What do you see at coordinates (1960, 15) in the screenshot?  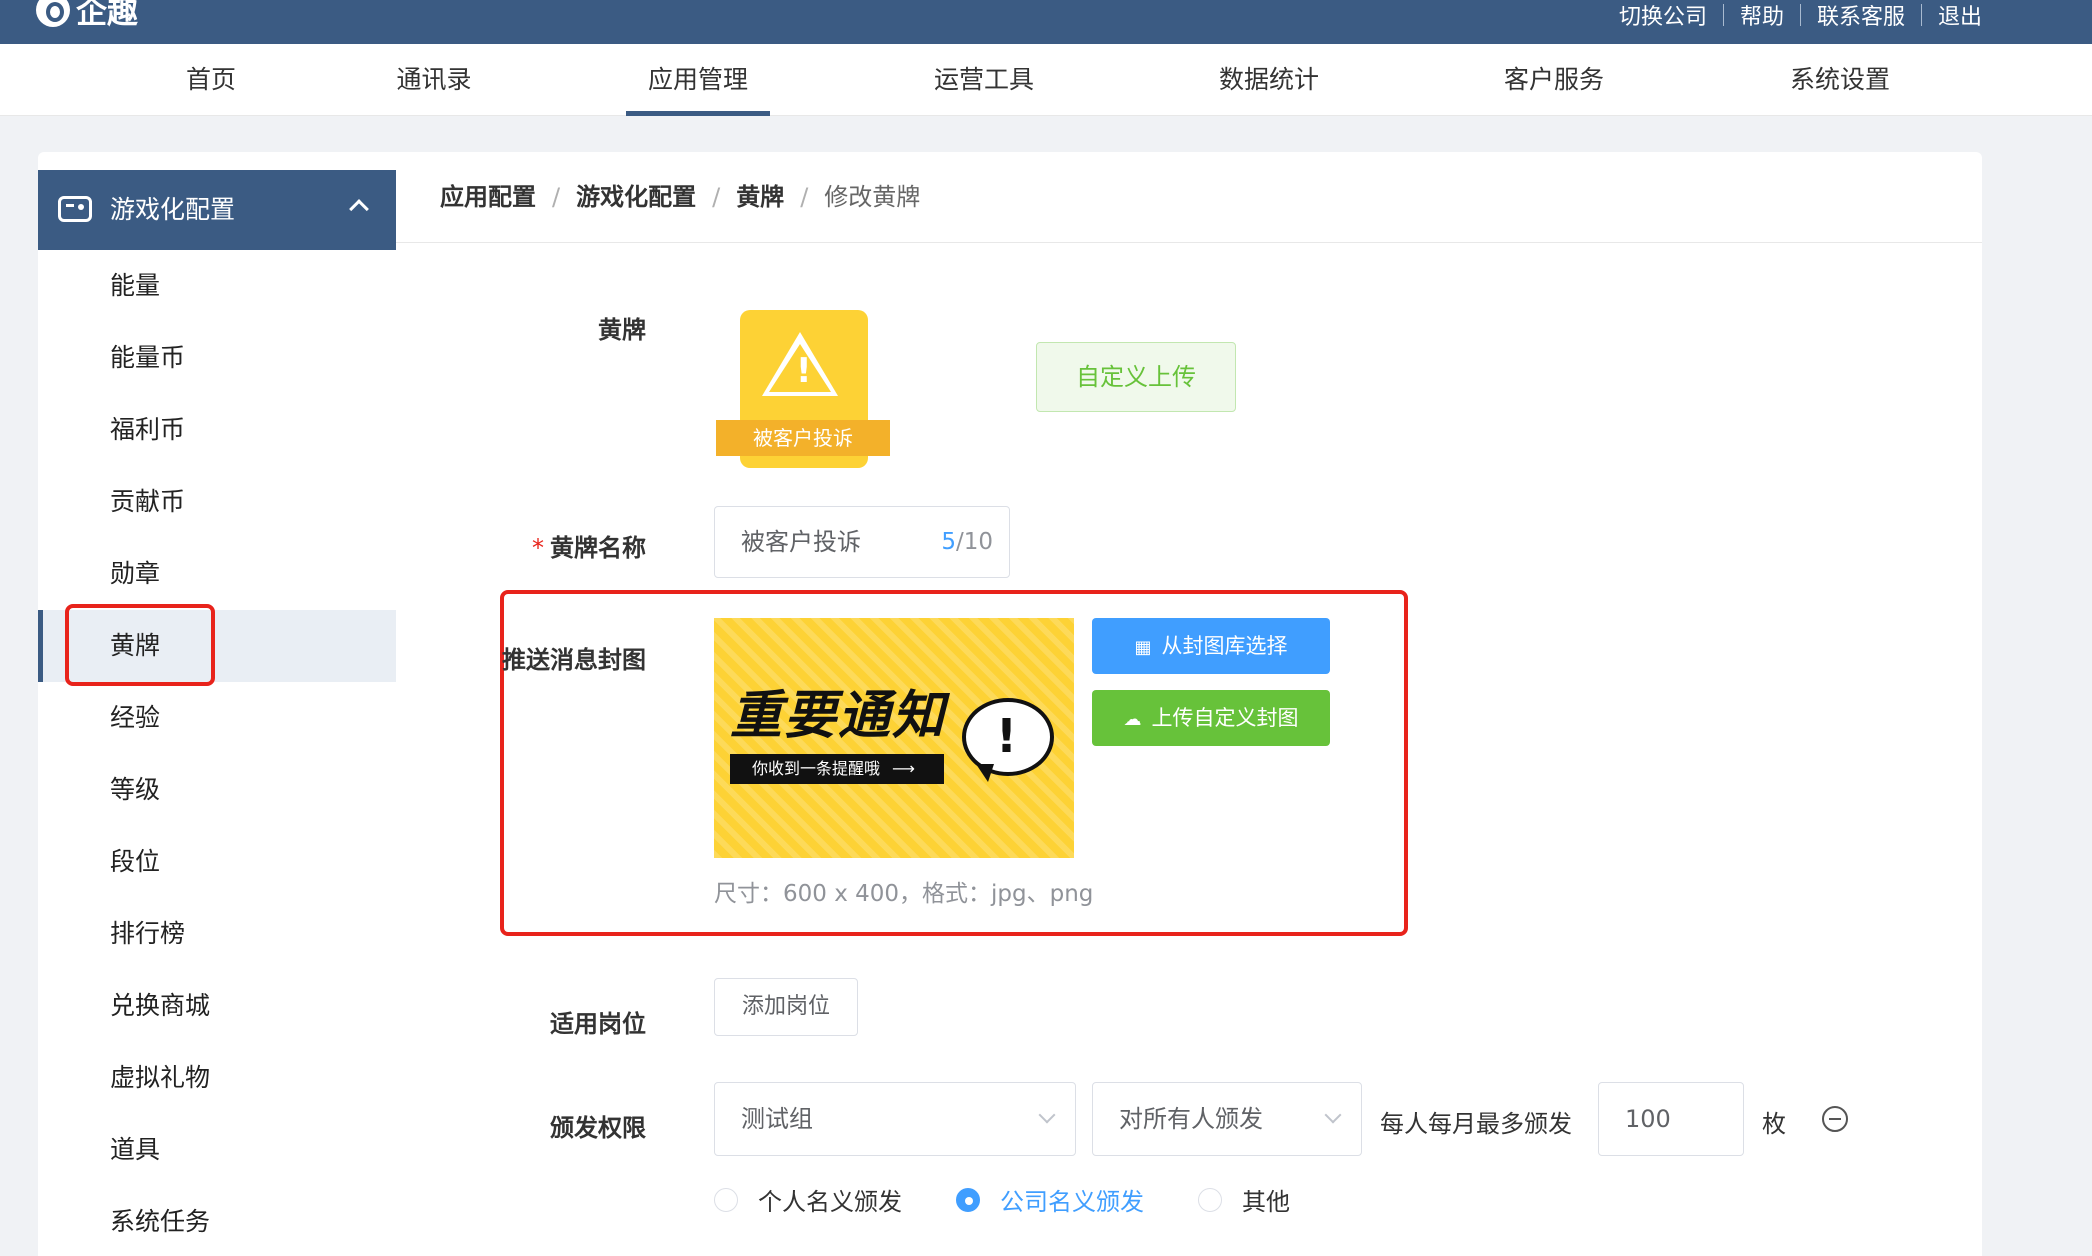 I see `logout-link: 退出` at bounding box center [1960, 15].